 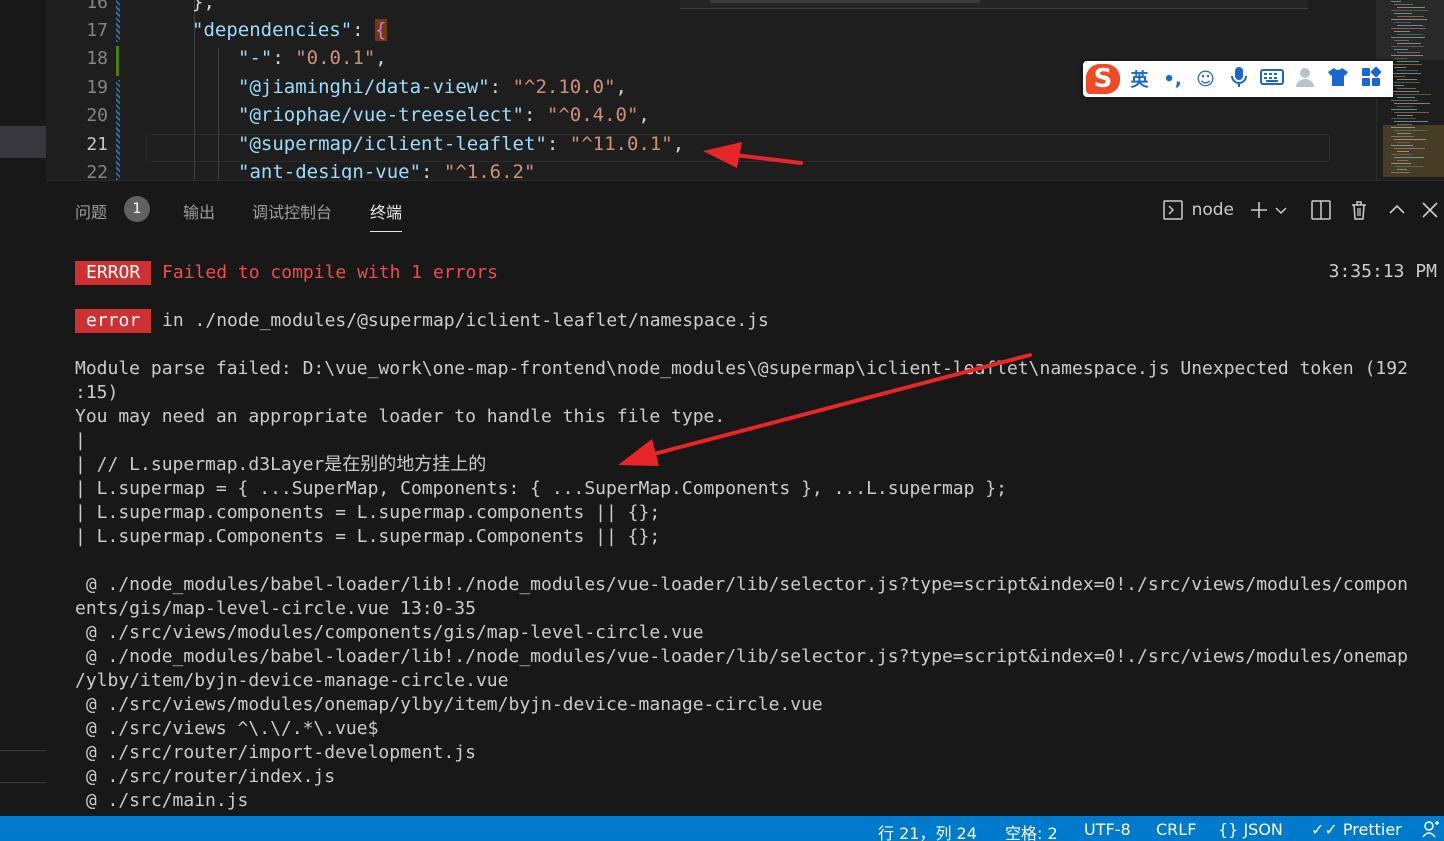 What do you see at coordinates (1324, 829) in the screenshot?
I see `double-check-icon: ✓✓` at bounding box center [1324, 829].